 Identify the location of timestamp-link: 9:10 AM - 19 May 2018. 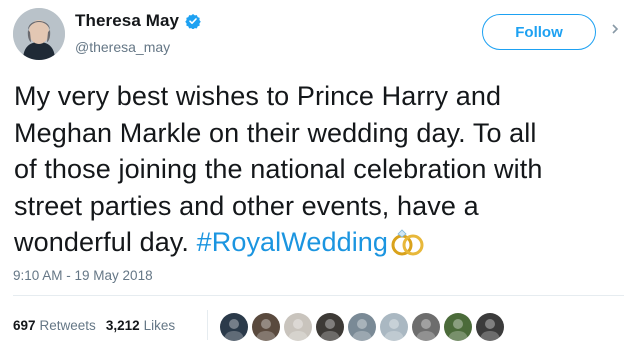
(83, 275).